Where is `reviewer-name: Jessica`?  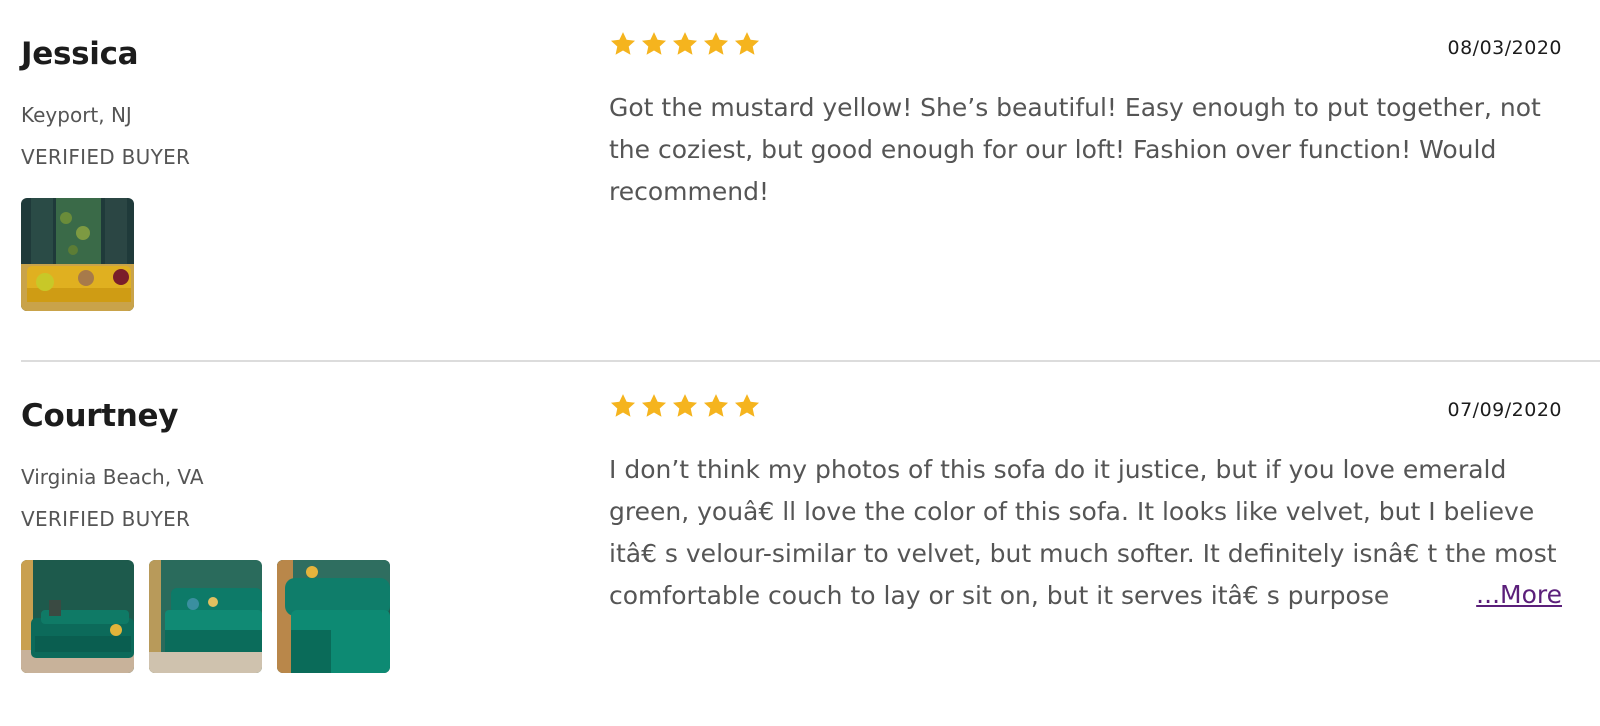
reviewer-name: Jessica is located at coordinates (80, 54).